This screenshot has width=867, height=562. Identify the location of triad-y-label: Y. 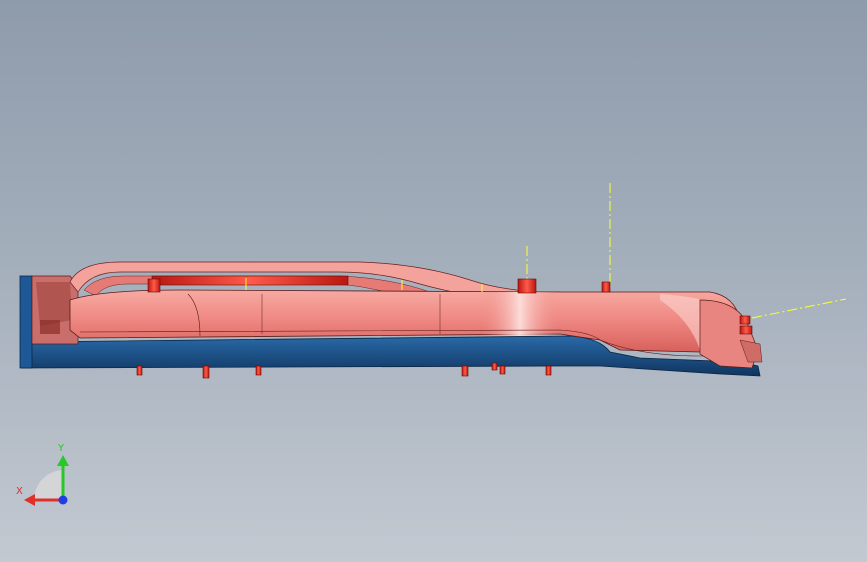
(61, 448).